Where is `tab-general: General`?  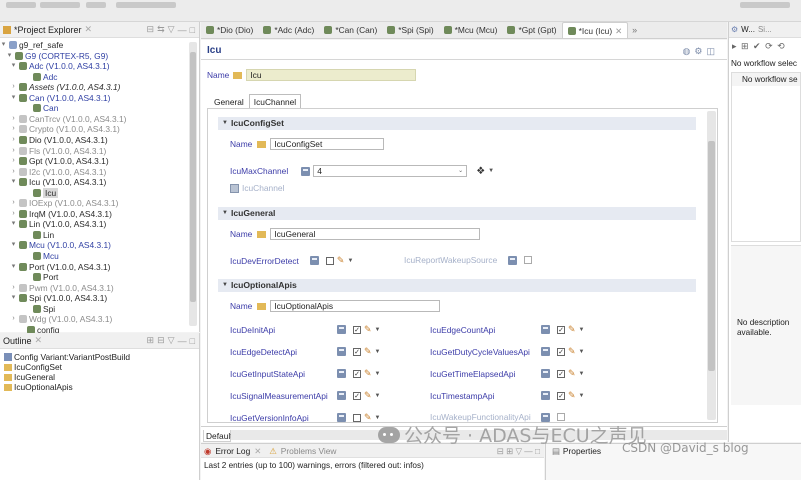
tab-general: General is located at coordinates (229, 101).